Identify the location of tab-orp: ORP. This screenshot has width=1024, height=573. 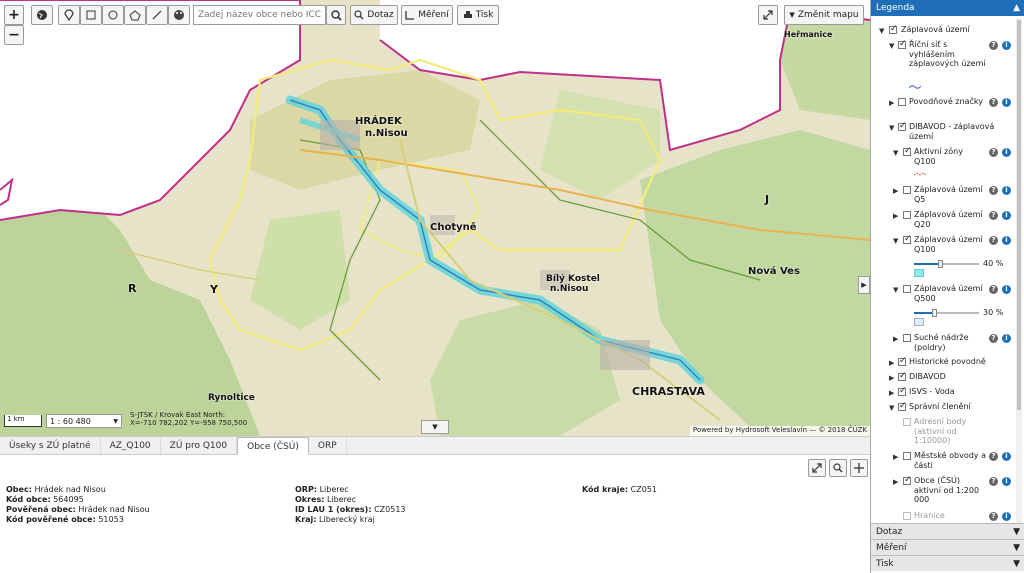
(328, 445).